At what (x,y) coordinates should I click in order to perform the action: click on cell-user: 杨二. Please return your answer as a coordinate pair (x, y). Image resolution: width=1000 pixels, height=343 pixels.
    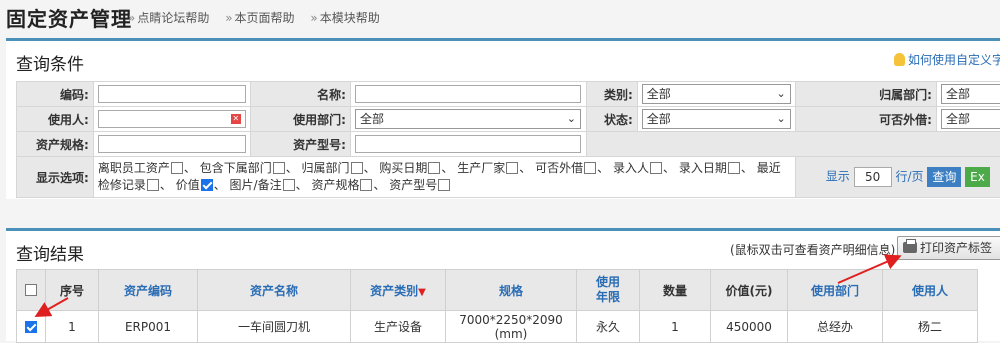
    Looking at the image, I should click on (930, 326).